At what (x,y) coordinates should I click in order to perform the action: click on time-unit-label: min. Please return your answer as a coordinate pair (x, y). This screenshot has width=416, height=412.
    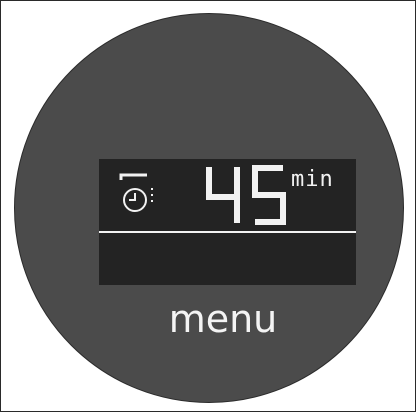
    Looking at the image, I should click on (312, 179).